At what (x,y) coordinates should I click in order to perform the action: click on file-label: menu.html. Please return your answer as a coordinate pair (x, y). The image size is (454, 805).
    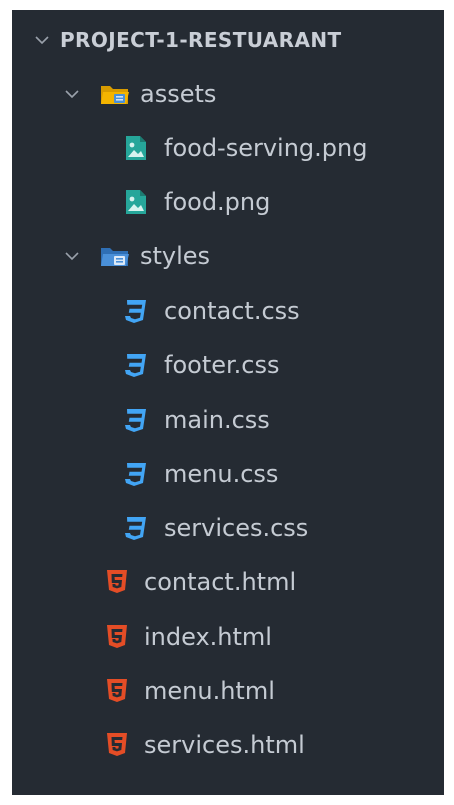
    Looking at the image, I should click on (209, 691).